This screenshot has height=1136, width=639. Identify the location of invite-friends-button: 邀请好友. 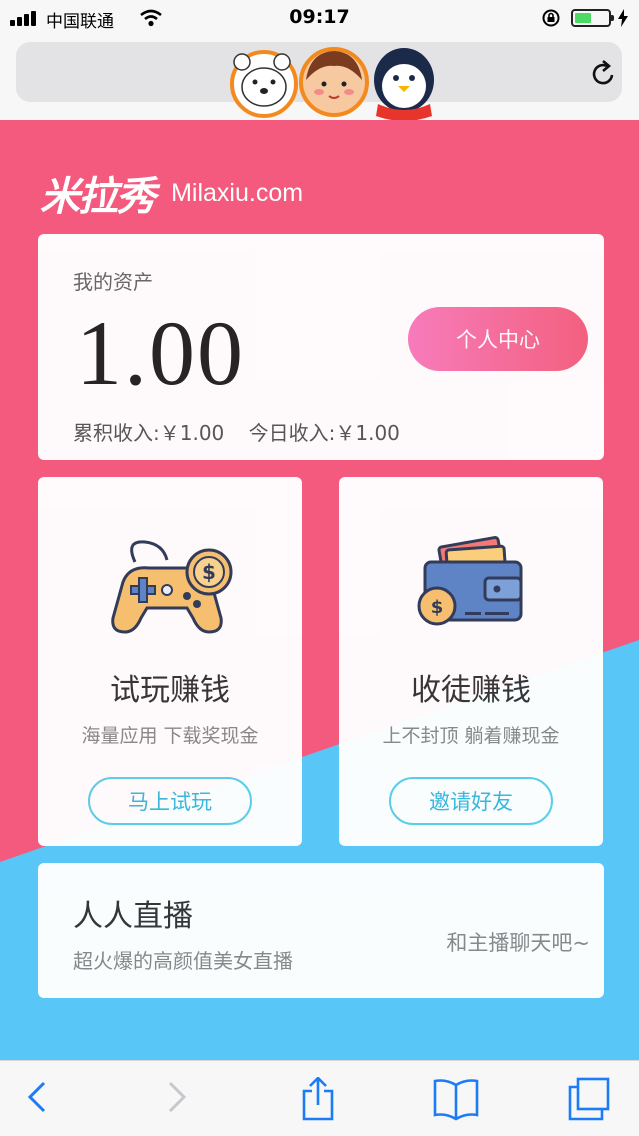
(471, 801).